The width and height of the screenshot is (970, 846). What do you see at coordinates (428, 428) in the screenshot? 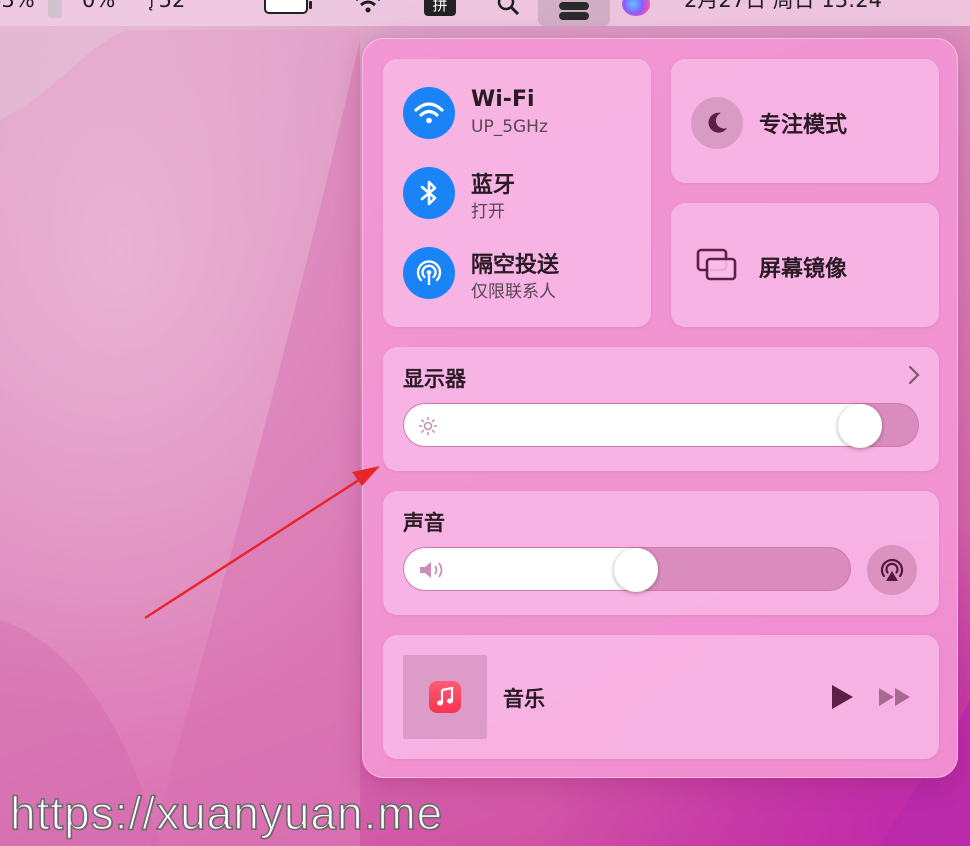
I see `sun-icon` at bounding box center [428, 428].